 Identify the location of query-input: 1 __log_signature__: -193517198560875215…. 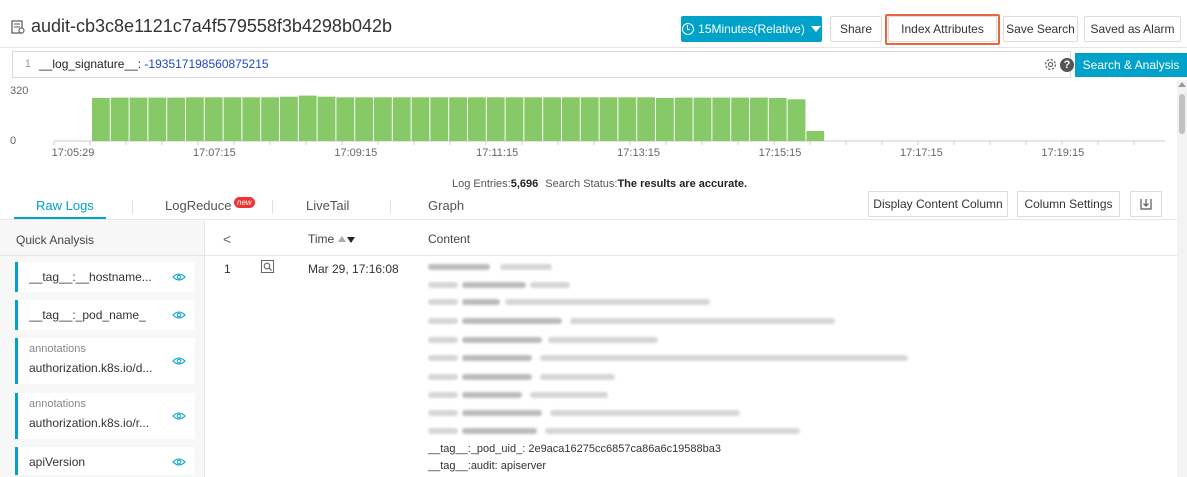
(543, 64).